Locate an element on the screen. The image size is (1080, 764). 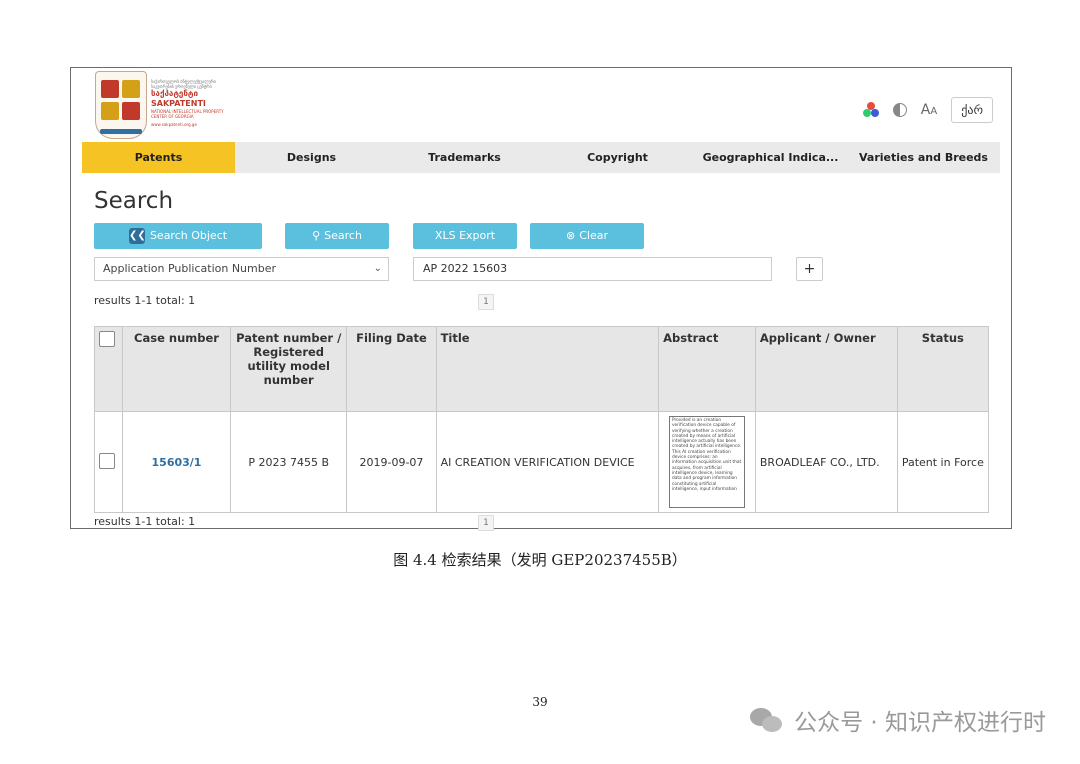
tab-designs: Designs is located at coordinates (311, 157).